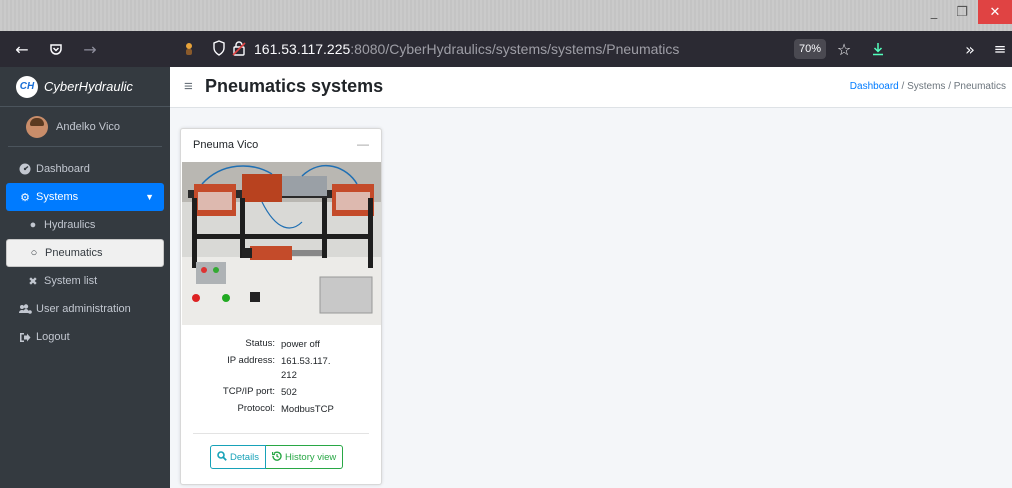  What do you see at coordinates (25, 197) in the screenshot?
I see `cogs-icon: ⚙` at bounding box center [25, 197].